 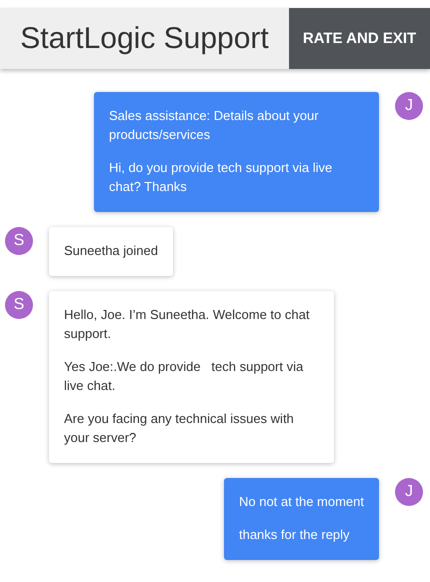 I want to click on message-text: Hello, Joe. I’m Suneetha. Welcome to chat support., so click(x=187, y=324).